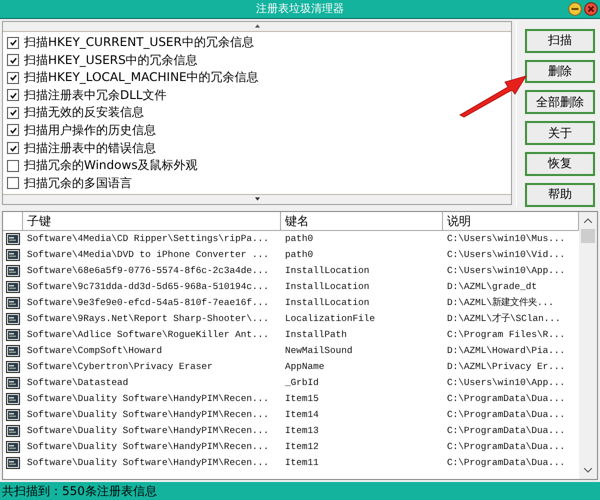 This screenshot has width=600, height=500. I want to click on table-cell-text: Software\CompSoft\Howard, so click(95, 350).